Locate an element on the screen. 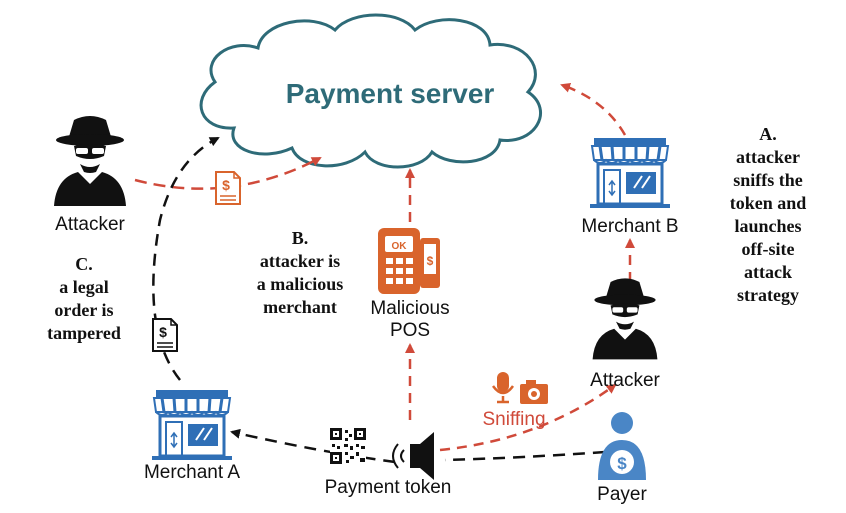 The height and width of the screenshot is (513, 846). arrow-token-to-merchant-a is located at coordinates (313, 446).